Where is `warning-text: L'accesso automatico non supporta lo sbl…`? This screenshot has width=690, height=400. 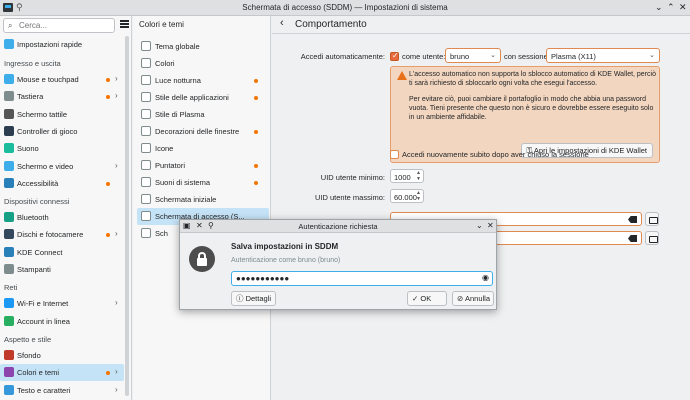
warning-text: L'accesso automatico non supporta lo sbl… is located at coordinates (533, 99).